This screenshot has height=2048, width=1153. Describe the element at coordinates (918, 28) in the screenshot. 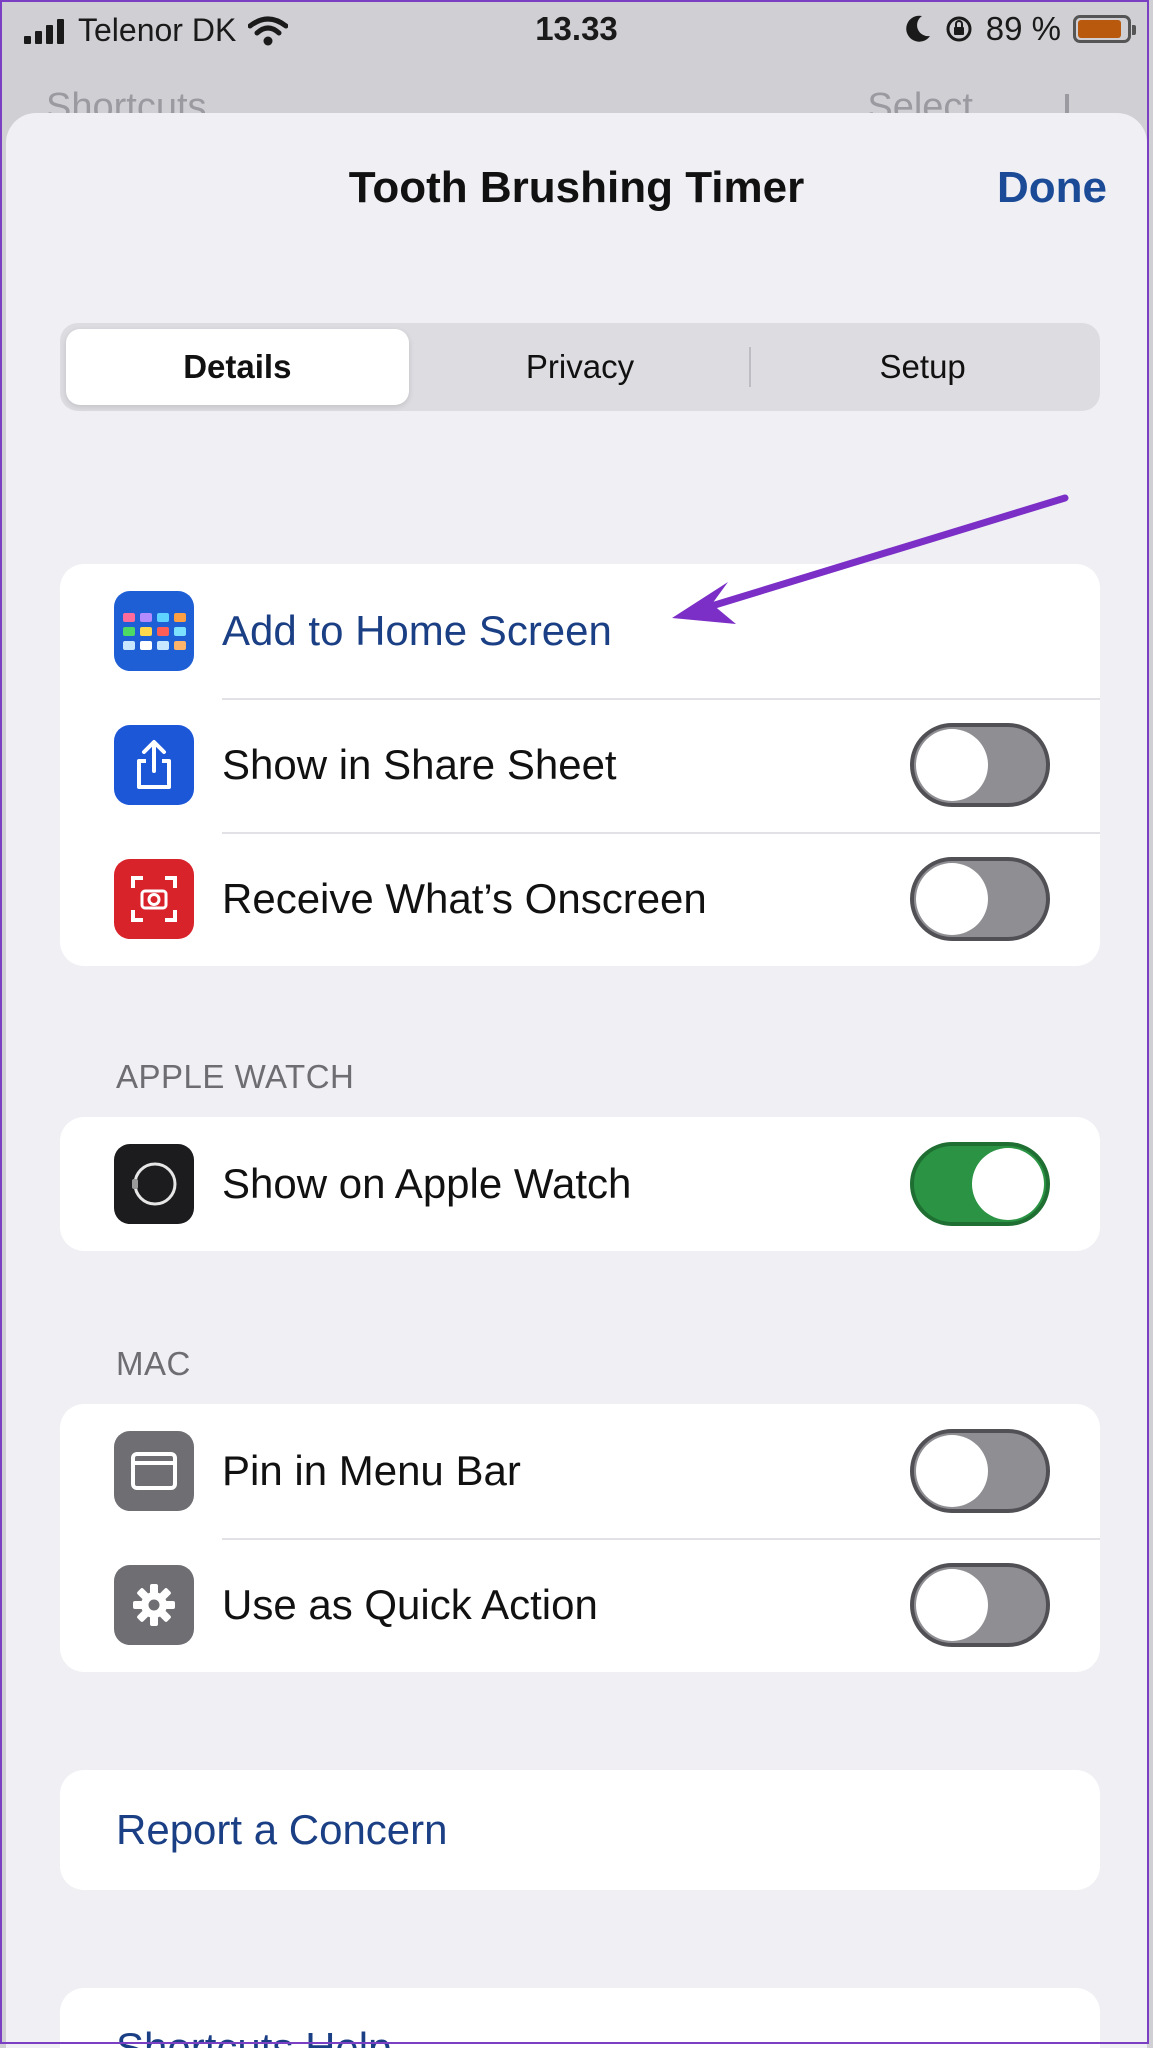

I see `moon-icon` at that location.